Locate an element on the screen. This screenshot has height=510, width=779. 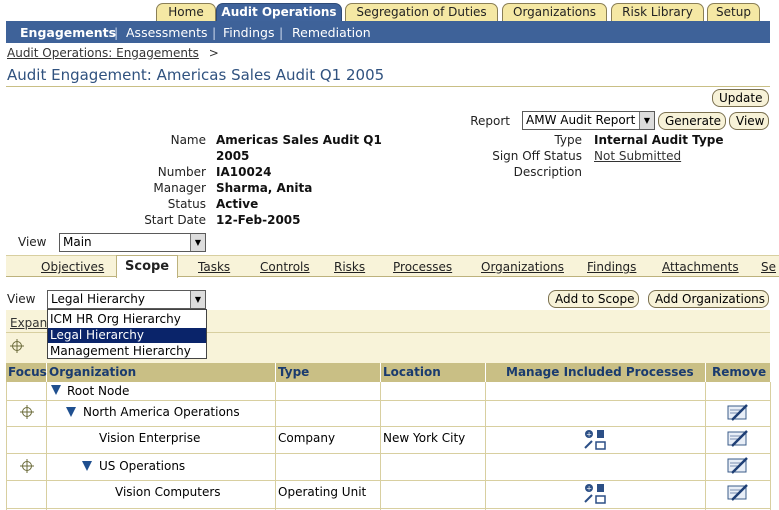
scope-view-select: Legal Hierarchy ▼ is located at coordinates (126, 299).